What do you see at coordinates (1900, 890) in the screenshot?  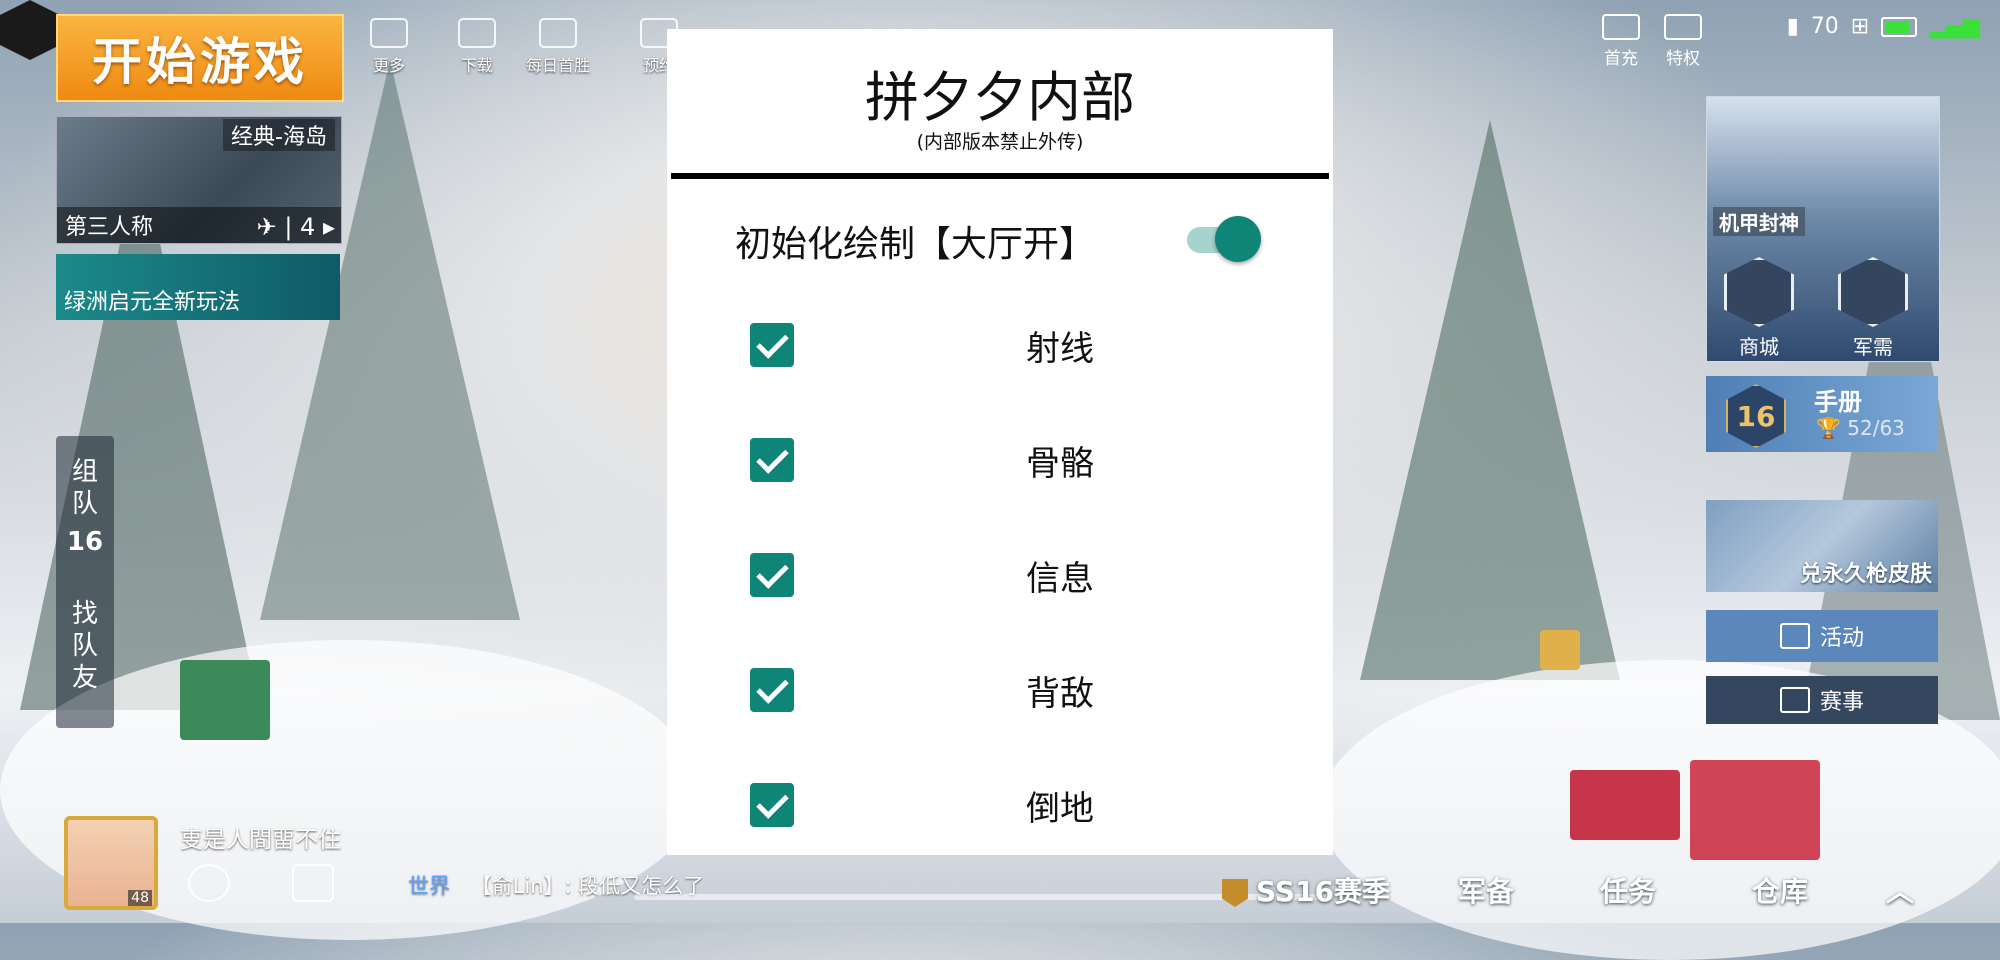 I see `expand-menu-icon: ︿` at bounding box center [1900, 890].